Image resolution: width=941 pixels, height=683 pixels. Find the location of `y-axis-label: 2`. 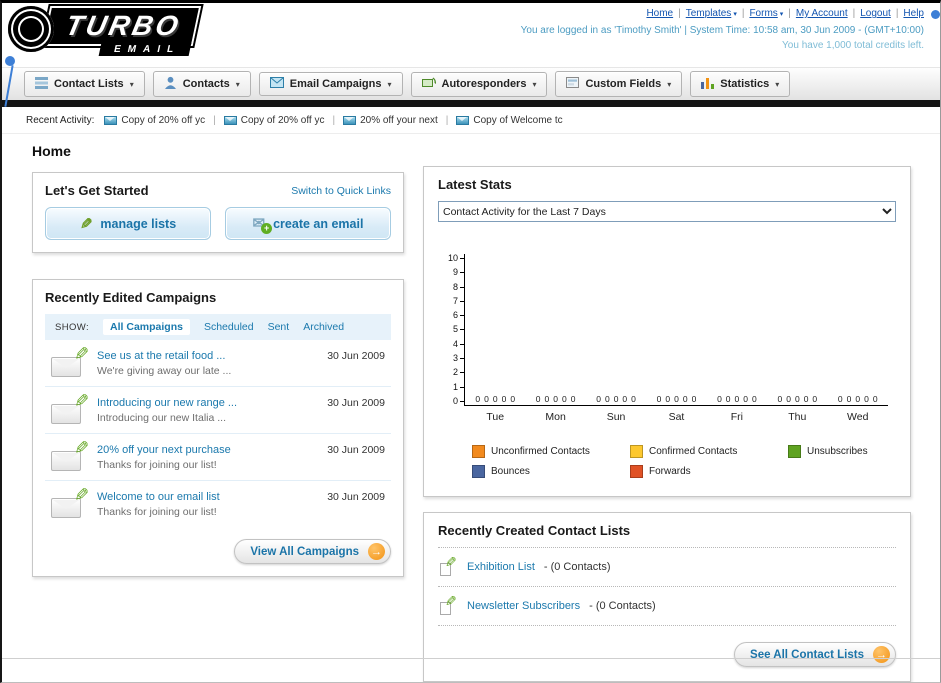

y-axis-label: 2 is located at coordinates (451, 372).